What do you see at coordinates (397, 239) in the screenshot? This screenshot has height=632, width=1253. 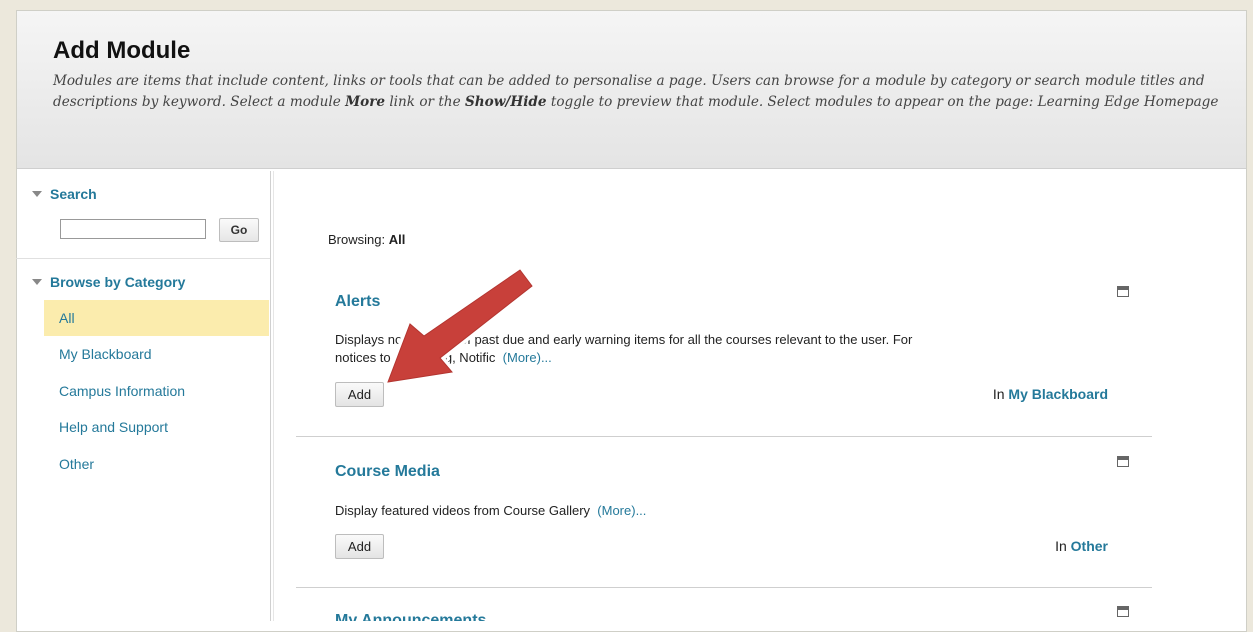 I see `browsing-value: All` at bounding box center [397, 239].